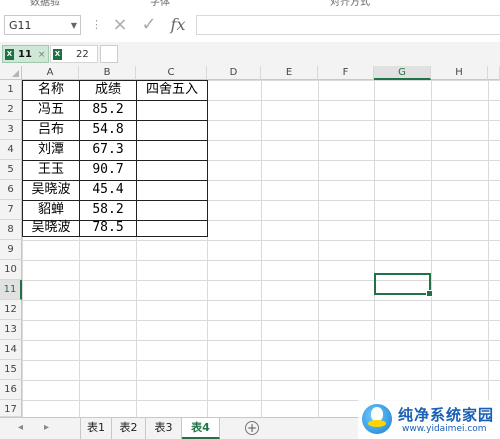 This screenshot has height=439, width=500. Describe the element at coordinates (96, 24) in the screenshot. I see `more-icon: ⋮` at that location.